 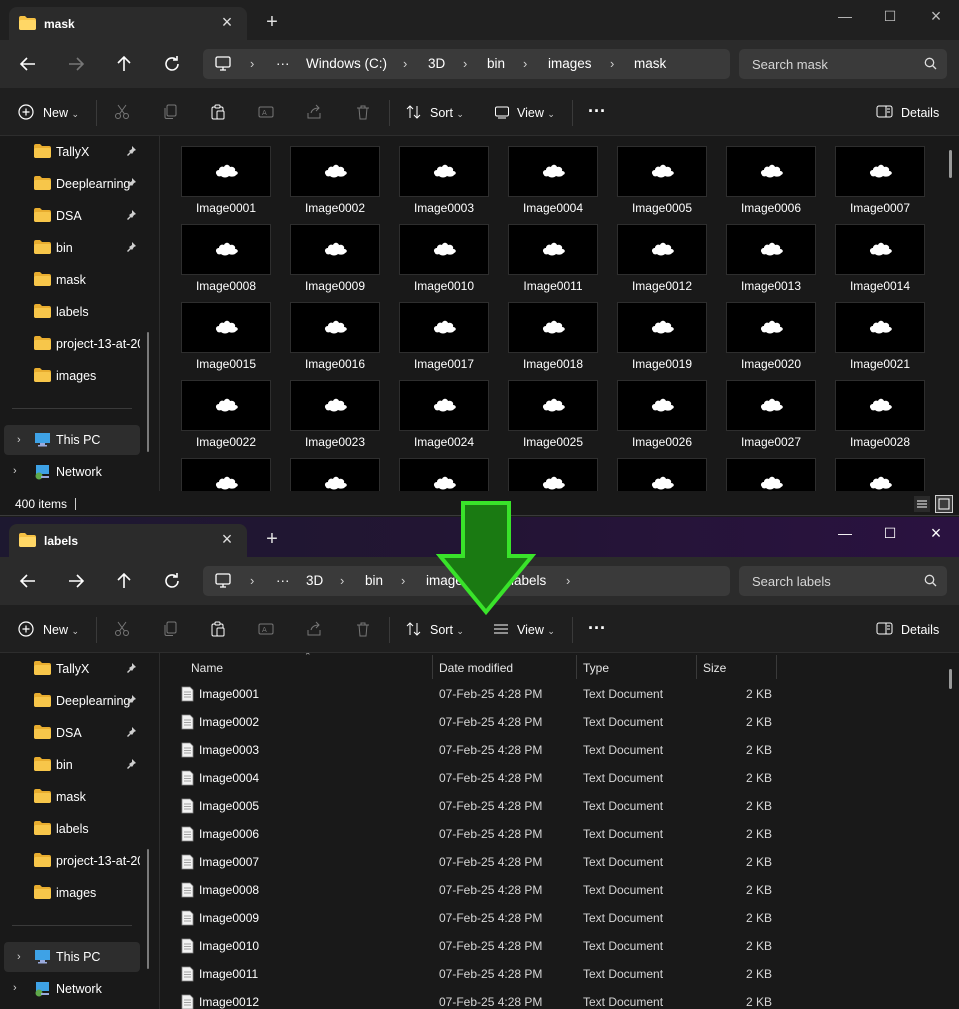 I want to click on thumbnail-item: Image0018, so click(x=553, y=331).